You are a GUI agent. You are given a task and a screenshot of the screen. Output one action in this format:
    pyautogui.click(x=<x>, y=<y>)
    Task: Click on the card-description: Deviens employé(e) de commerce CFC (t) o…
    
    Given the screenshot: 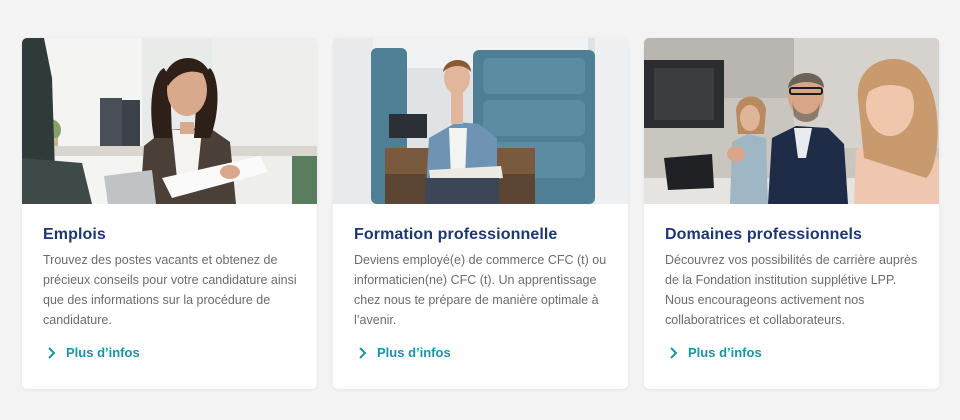 What is the action you would take?
    pyautogui.click(x=480, y=290)
    